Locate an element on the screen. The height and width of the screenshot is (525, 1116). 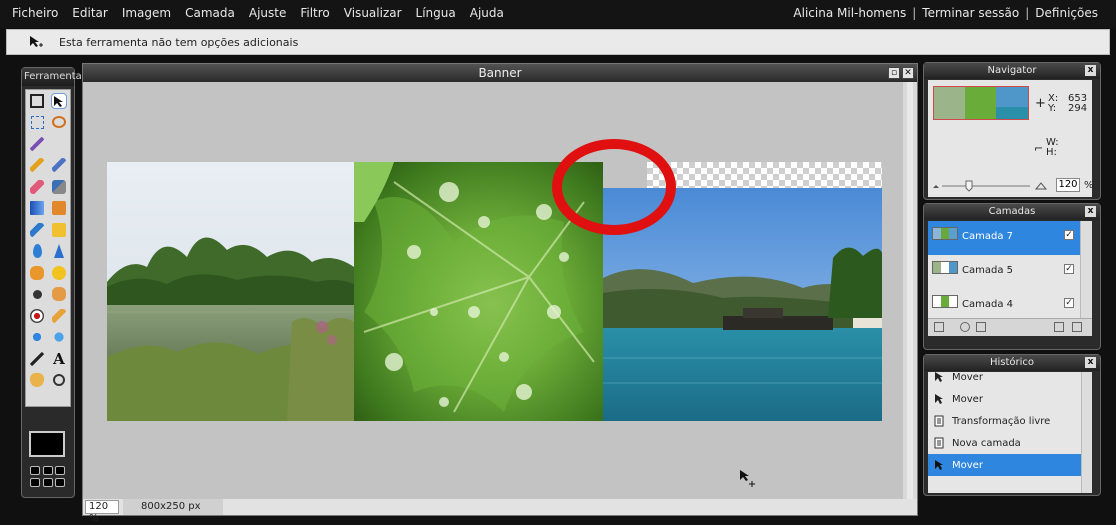
tools-panel: Ferramentas A is located at coordinates (54, 282).